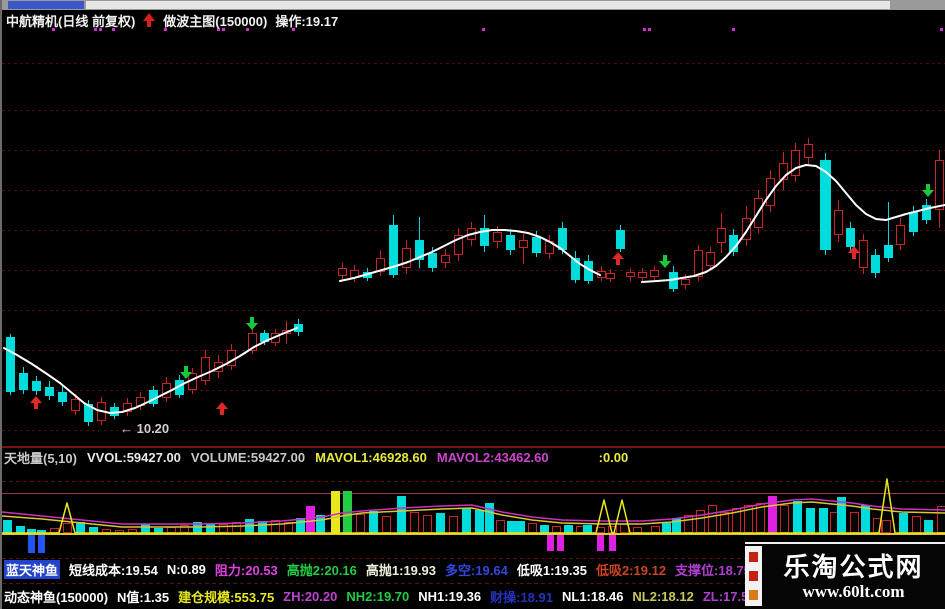  What do you see at coordinates (476, 570) in the screenshot?
I see `lantian-item-6: 多空:19.64` at bounding box center [476, 570].